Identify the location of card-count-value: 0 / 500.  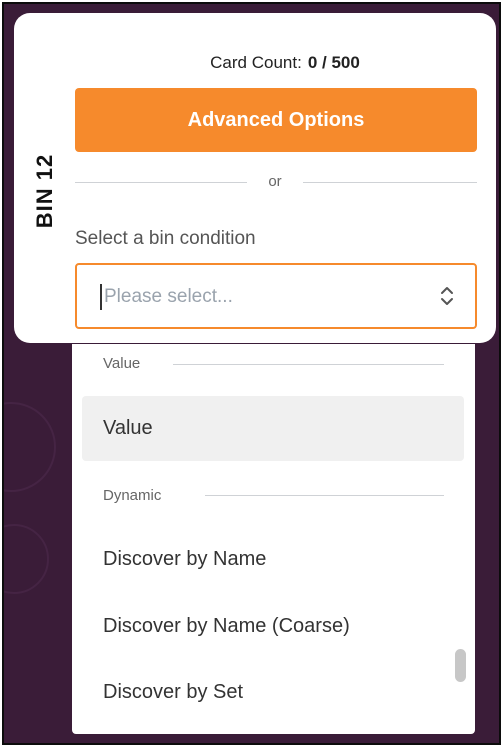
(333, 62).